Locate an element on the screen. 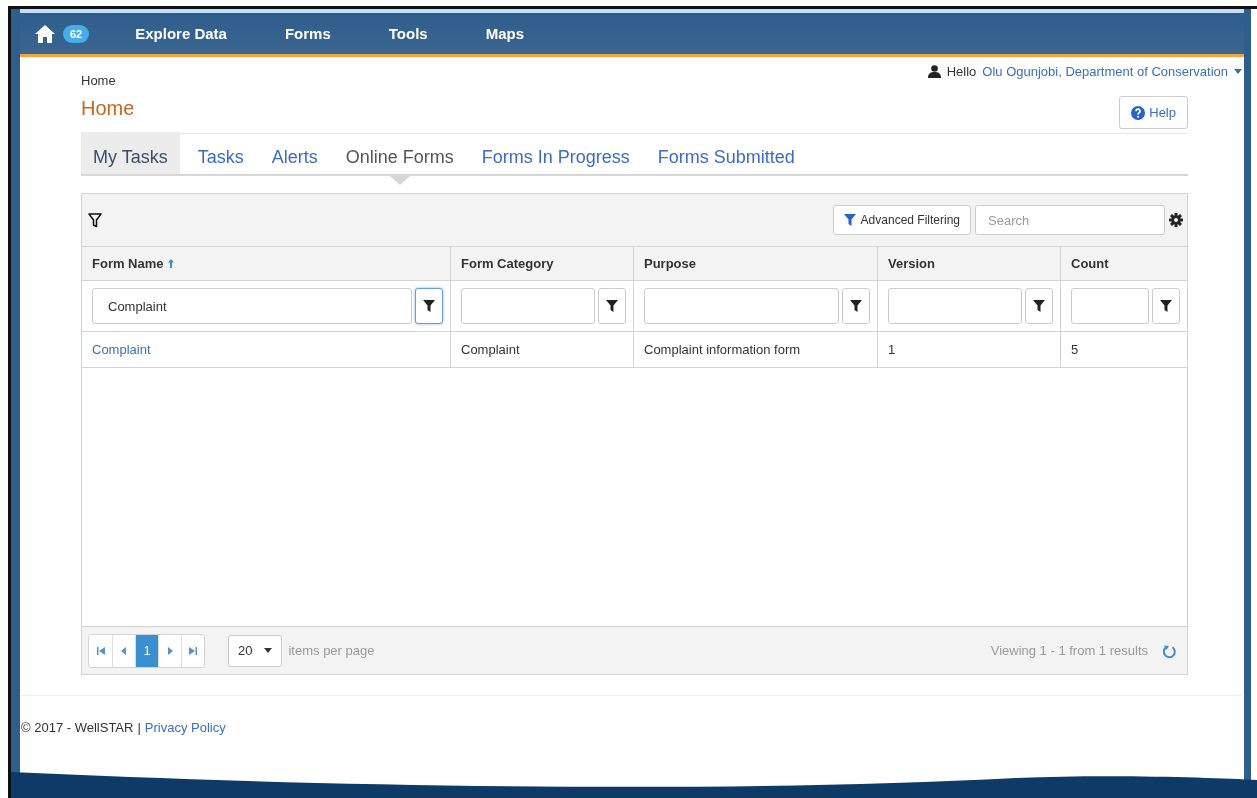 The image size is (1257, 798). user-menu-link: Olu Ogunjobi, Department of Conservation is located at coordinates (1105, 71).